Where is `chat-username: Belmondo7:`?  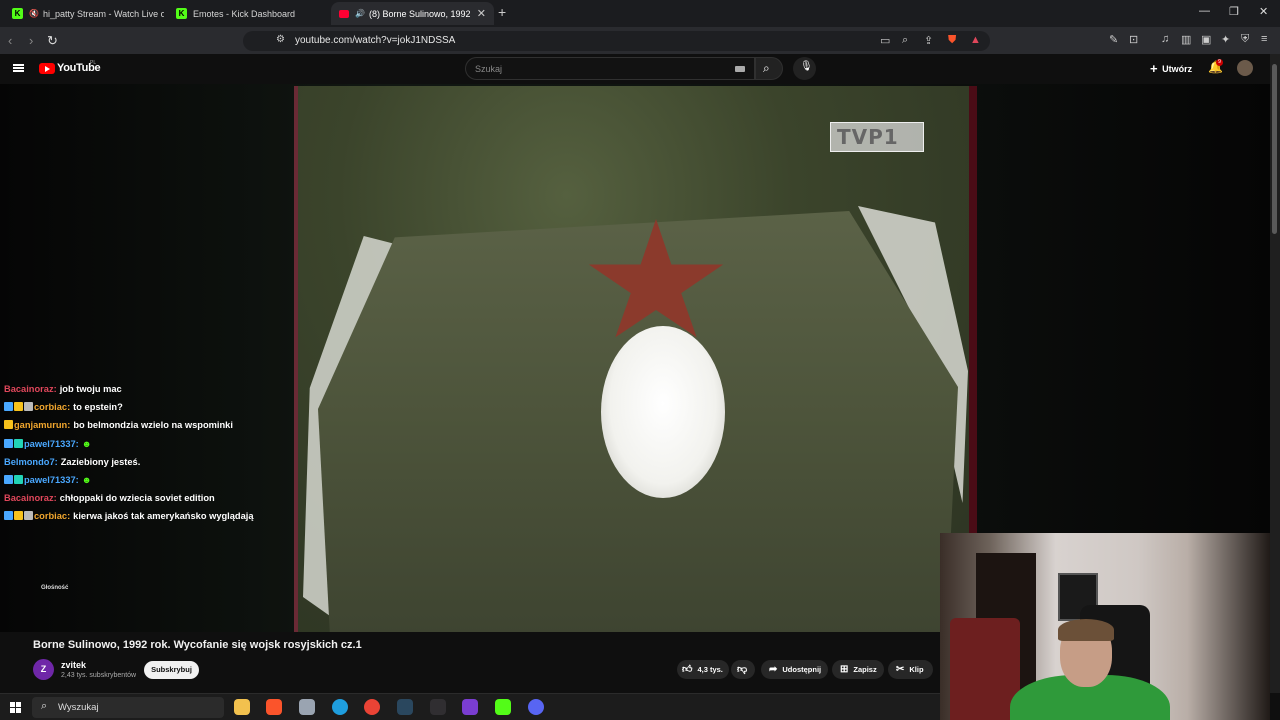 chat-username: Belmondo7: is located at coordinates (31, 462).